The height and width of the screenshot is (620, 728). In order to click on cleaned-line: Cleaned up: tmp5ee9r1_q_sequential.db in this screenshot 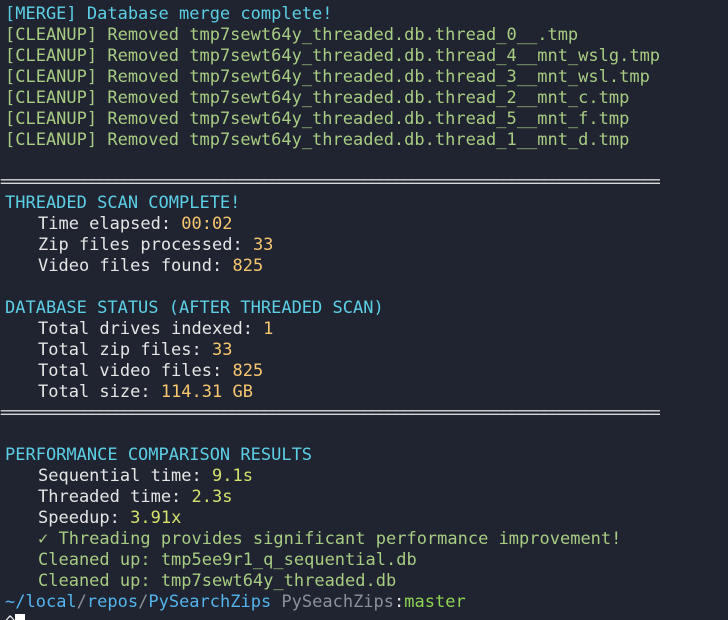, I will do `click(227, 560)`.